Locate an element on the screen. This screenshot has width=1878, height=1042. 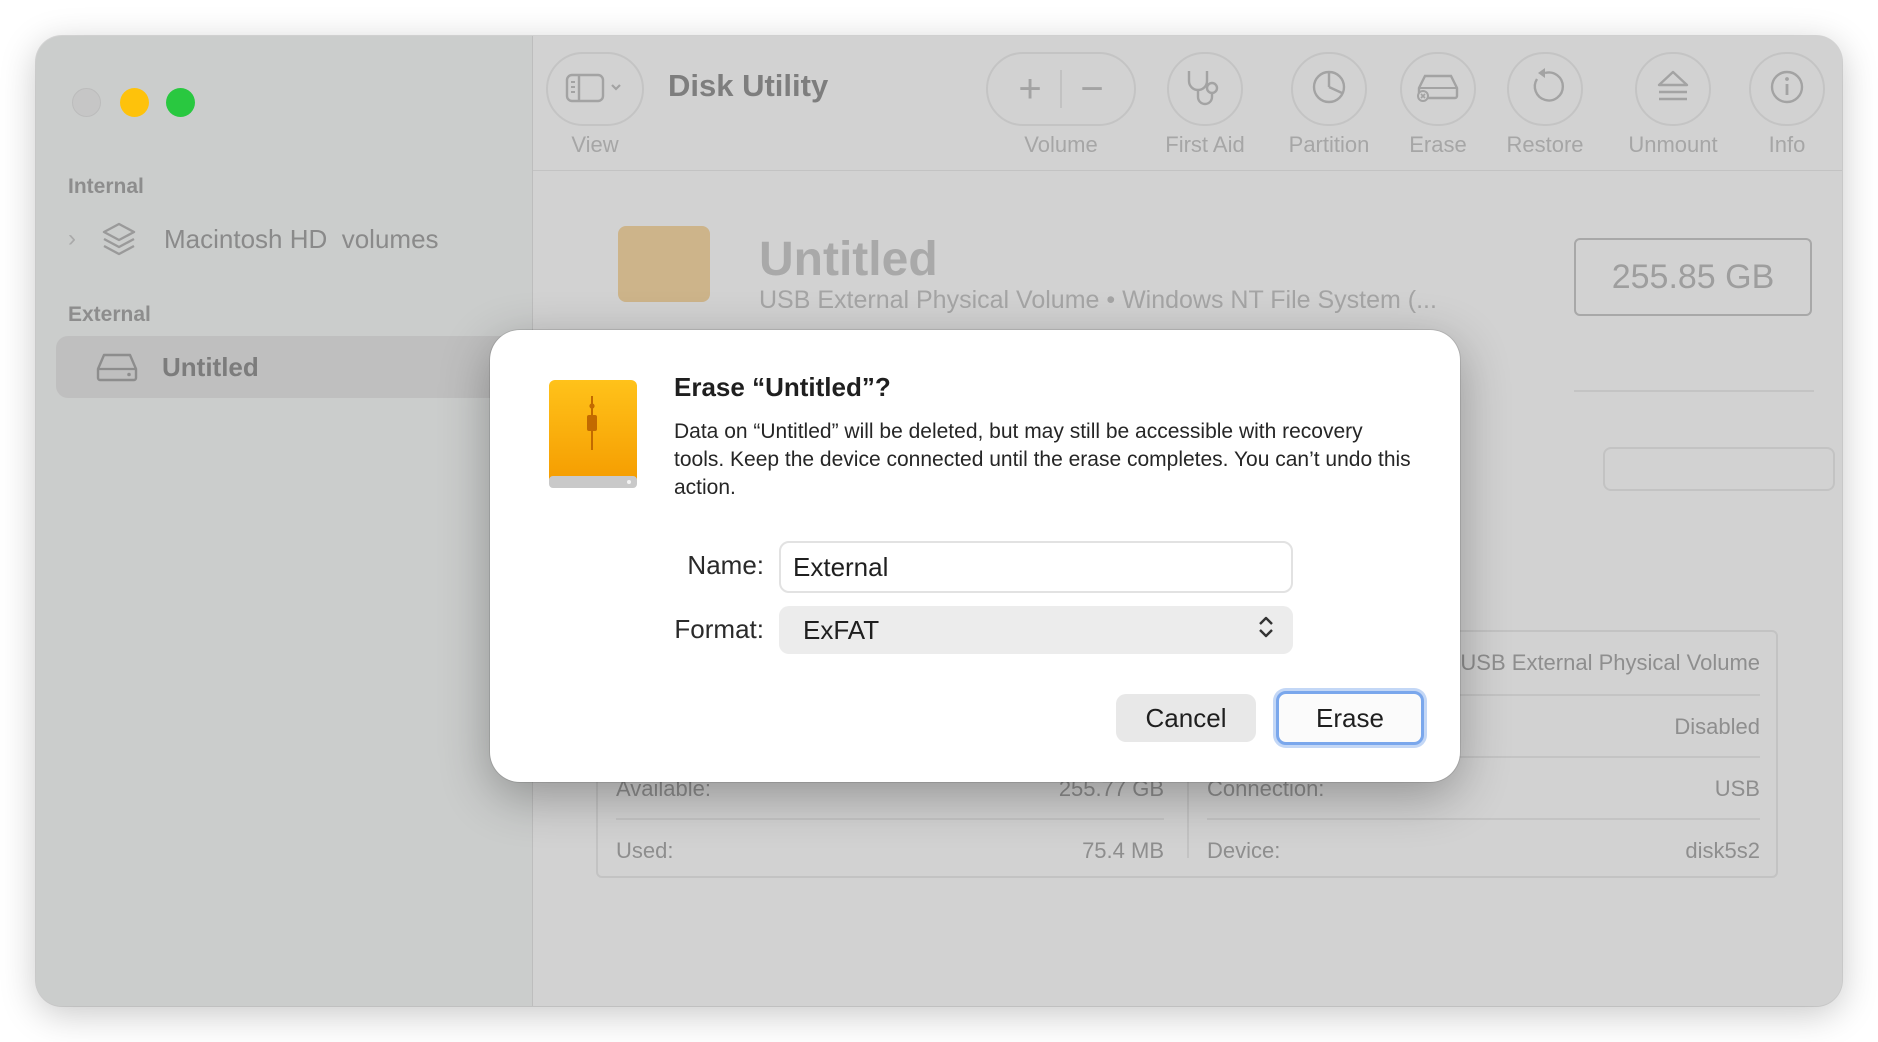
info-row: Device: disk5s2 is located at coordinates (1483, 850).